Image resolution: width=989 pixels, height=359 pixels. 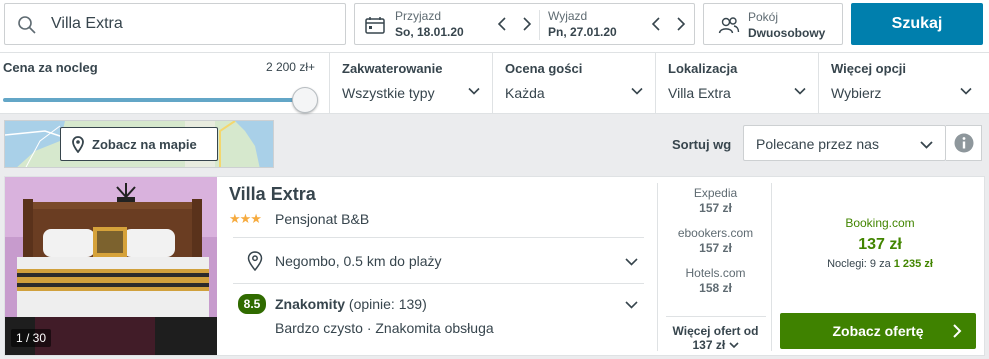 I want to click on alt-provider: Hotels.com, so click(x=715, y=273).